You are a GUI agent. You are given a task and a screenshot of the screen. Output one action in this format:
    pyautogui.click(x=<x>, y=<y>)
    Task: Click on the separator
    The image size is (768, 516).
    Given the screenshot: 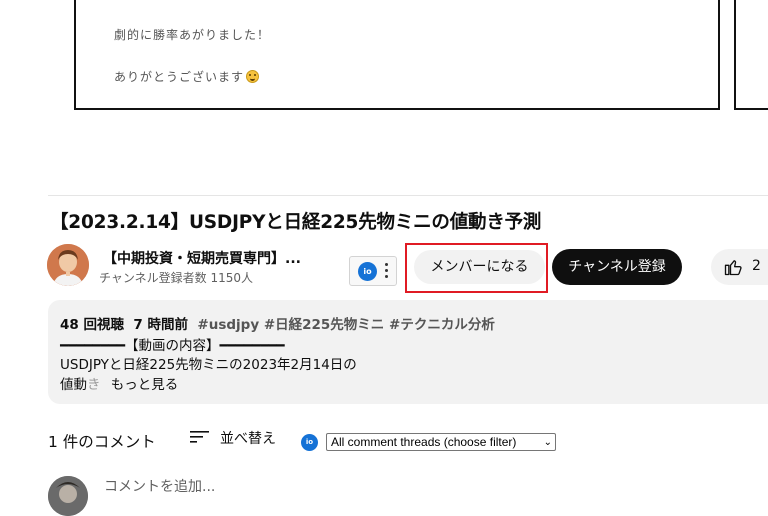 What is the action you would take?
    pyautogui.click(x=408, y=195)
    